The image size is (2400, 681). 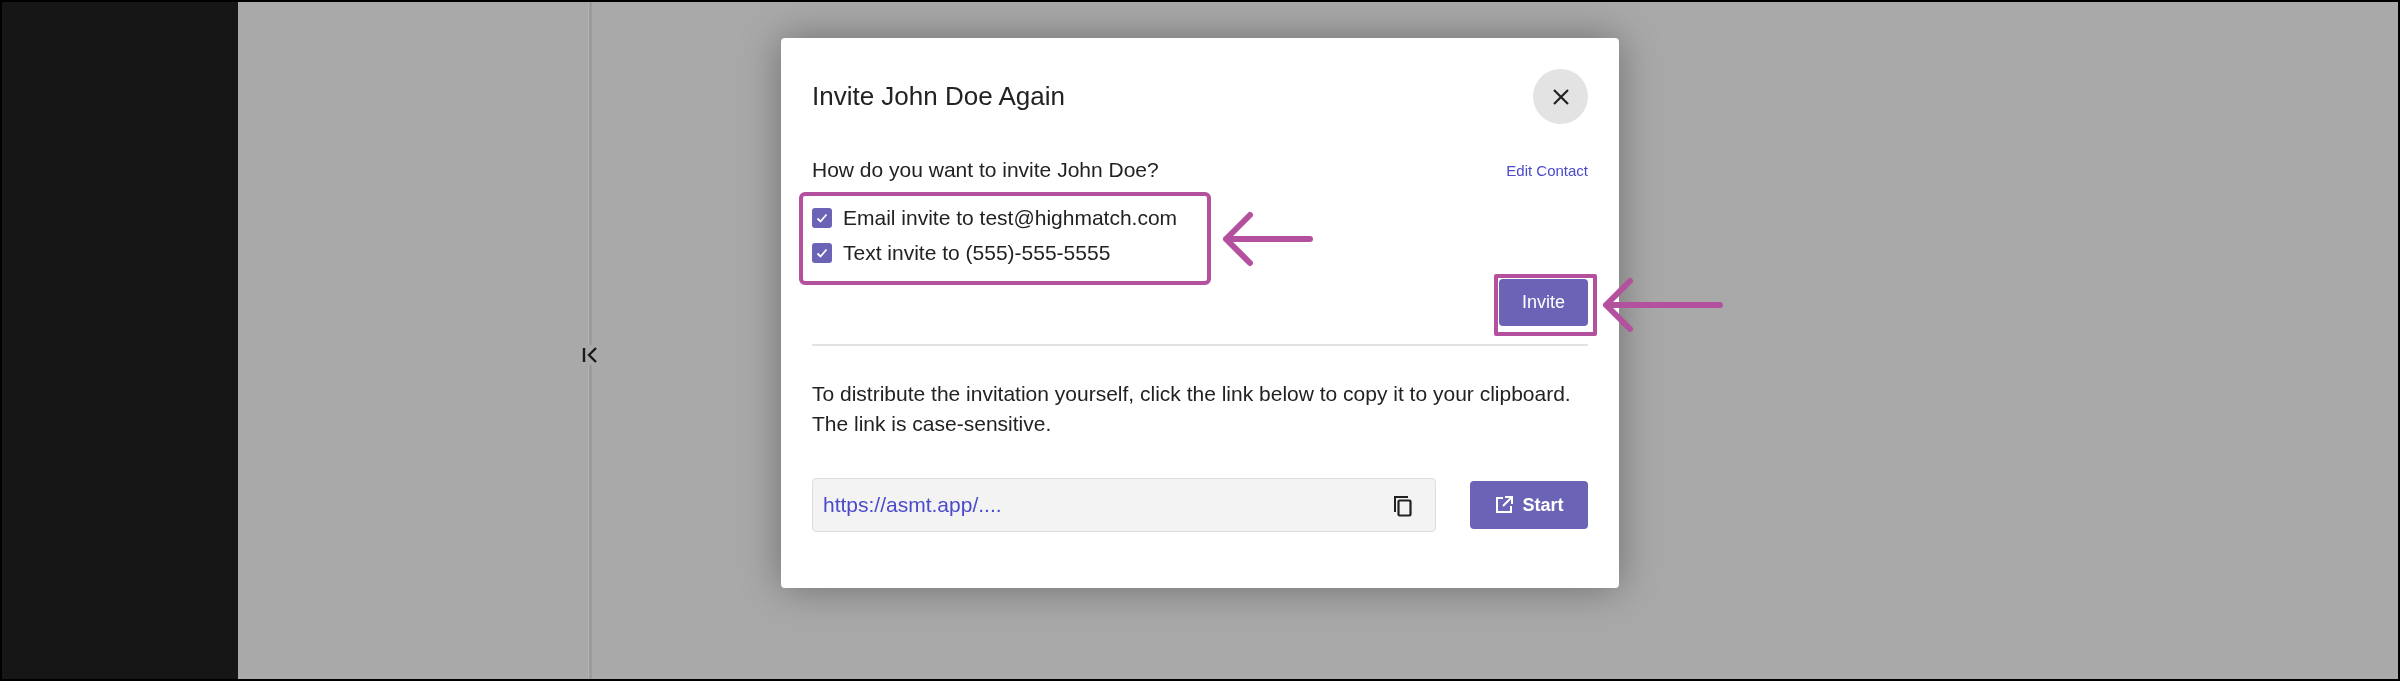 I want to click on invite-button: Invite, so click(x=1543, y=302).